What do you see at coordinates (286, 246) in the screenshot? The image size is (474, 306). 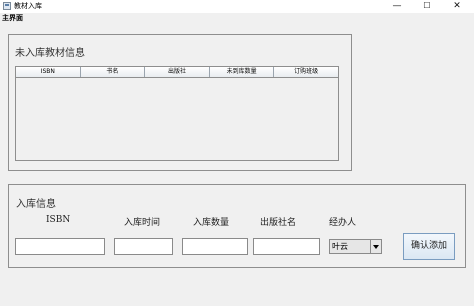 I see `publisher-field` at bounding box center [286, 246].